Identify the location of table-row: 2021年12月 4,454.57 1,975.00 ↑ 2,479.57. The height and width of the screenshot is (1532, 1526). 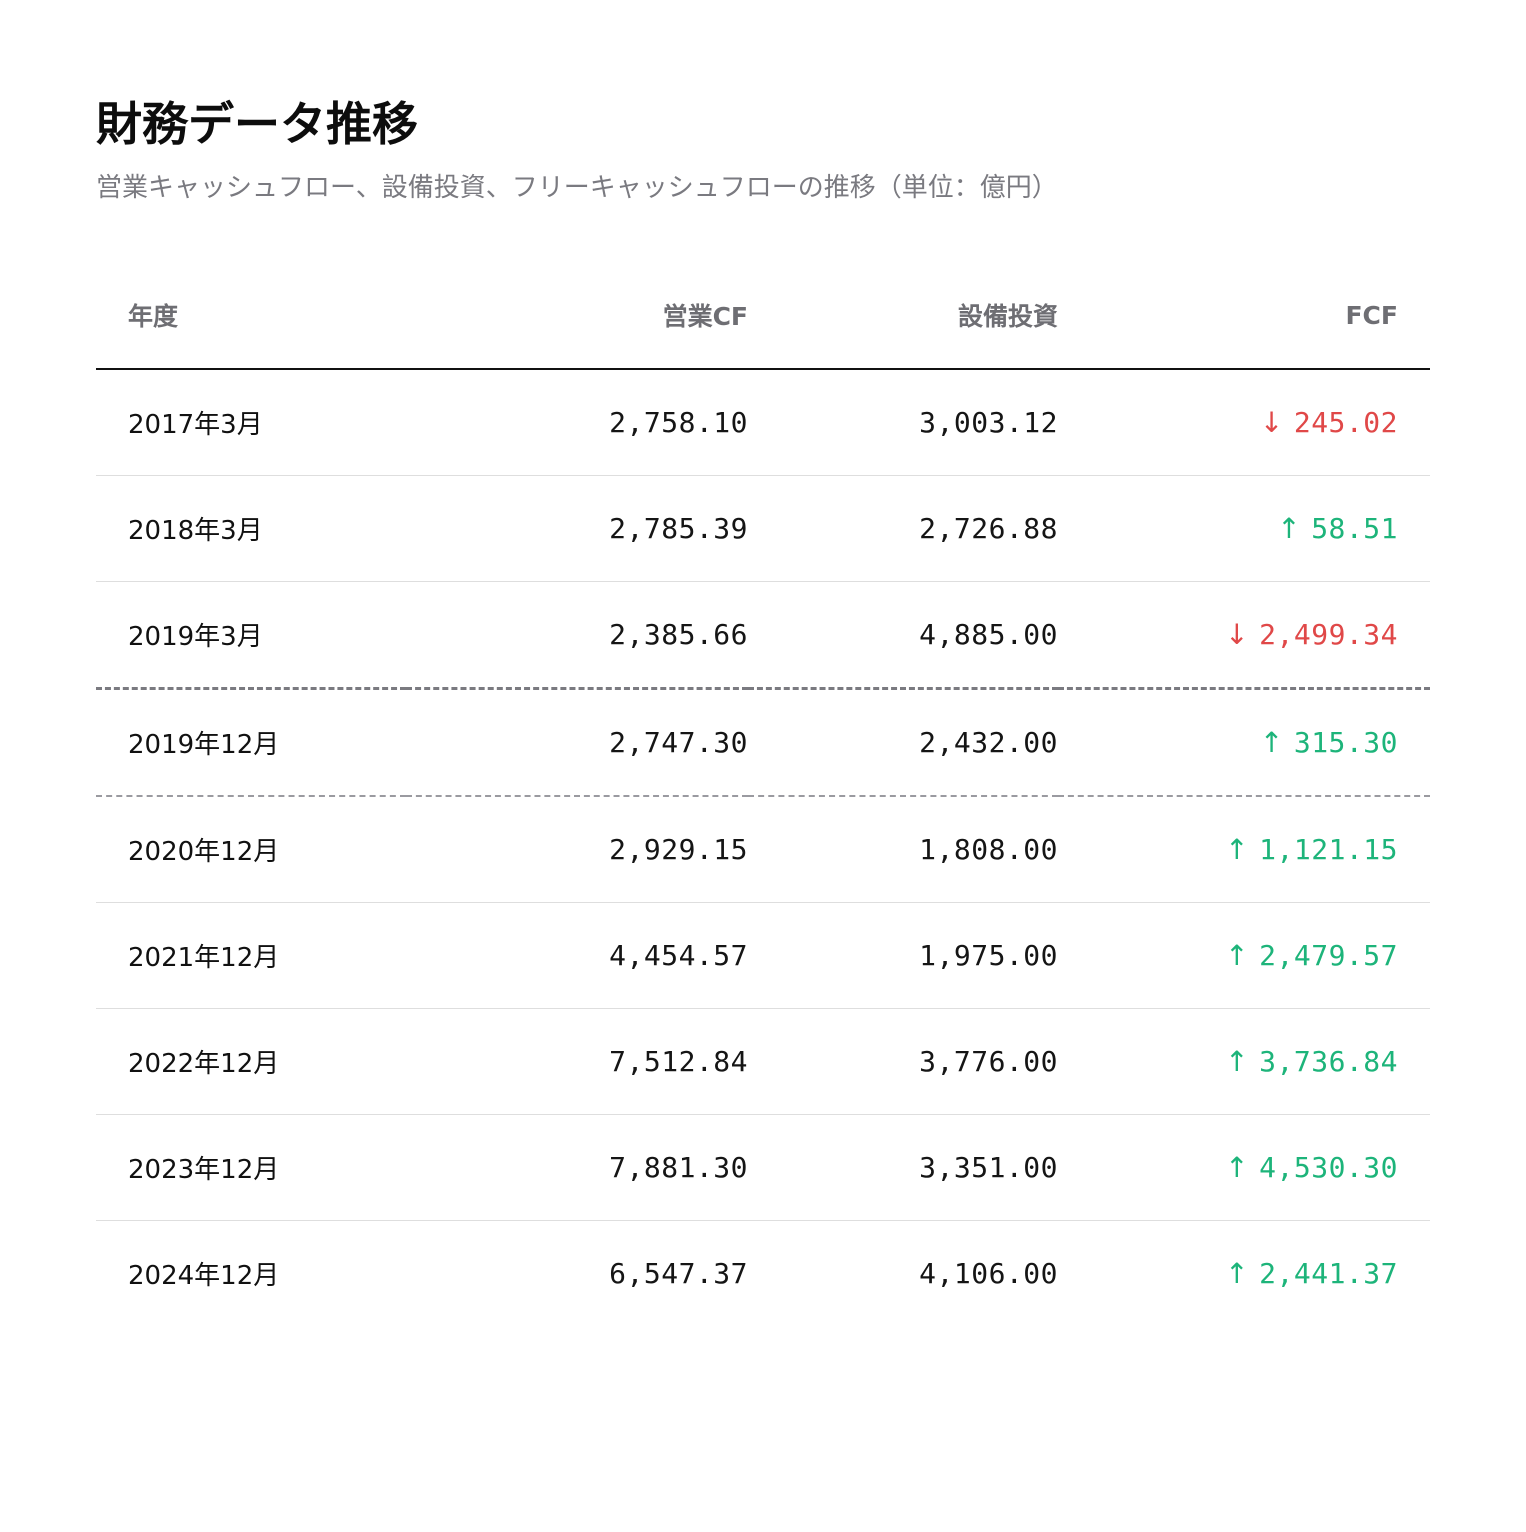
(763, 955).